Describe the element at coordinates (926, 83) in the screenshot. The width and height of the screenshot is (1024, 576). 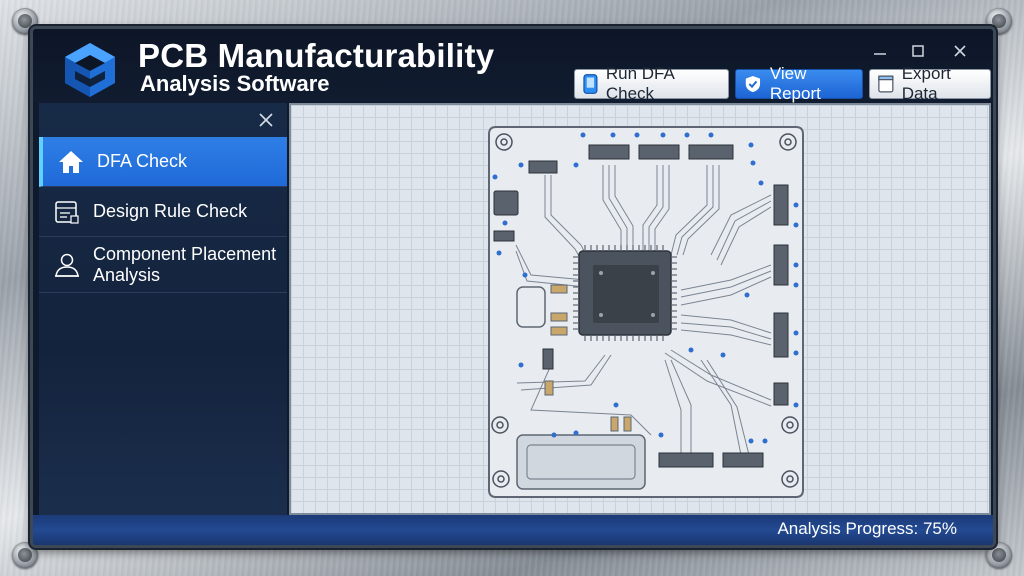
I see `export-data-label: Export Data` at that location.